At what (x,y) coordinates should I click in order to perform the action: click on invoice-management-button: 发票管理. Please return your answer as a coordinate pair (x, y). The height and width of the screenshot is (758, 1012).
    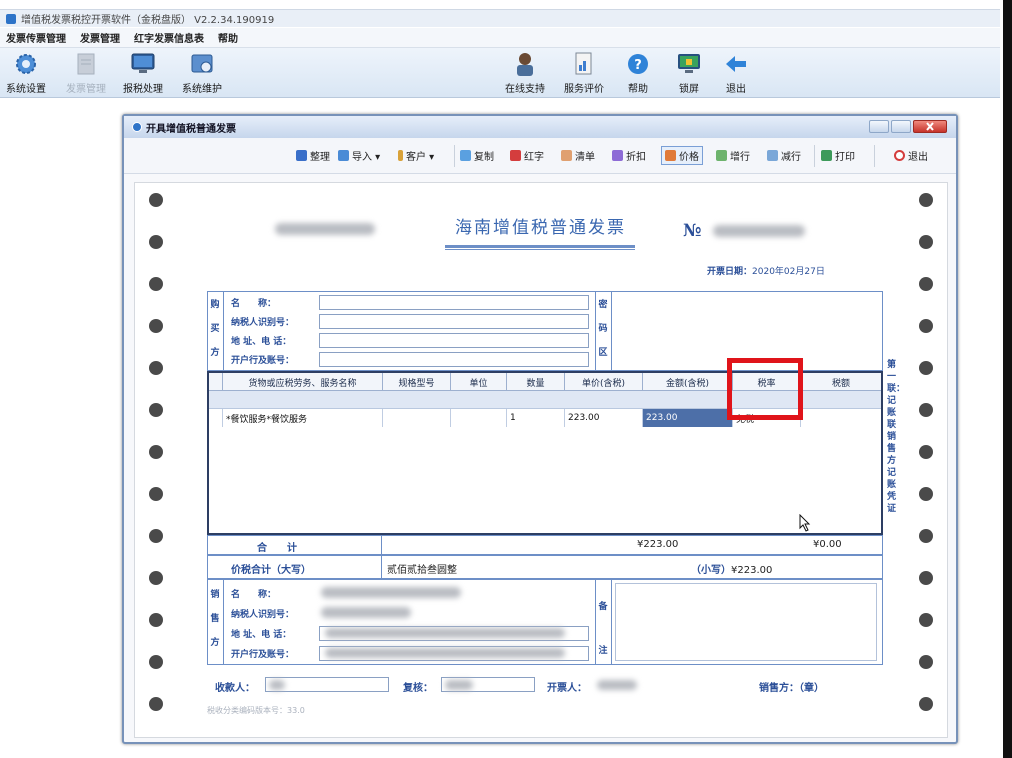
    Looking at the image, I should click on (86, 73).